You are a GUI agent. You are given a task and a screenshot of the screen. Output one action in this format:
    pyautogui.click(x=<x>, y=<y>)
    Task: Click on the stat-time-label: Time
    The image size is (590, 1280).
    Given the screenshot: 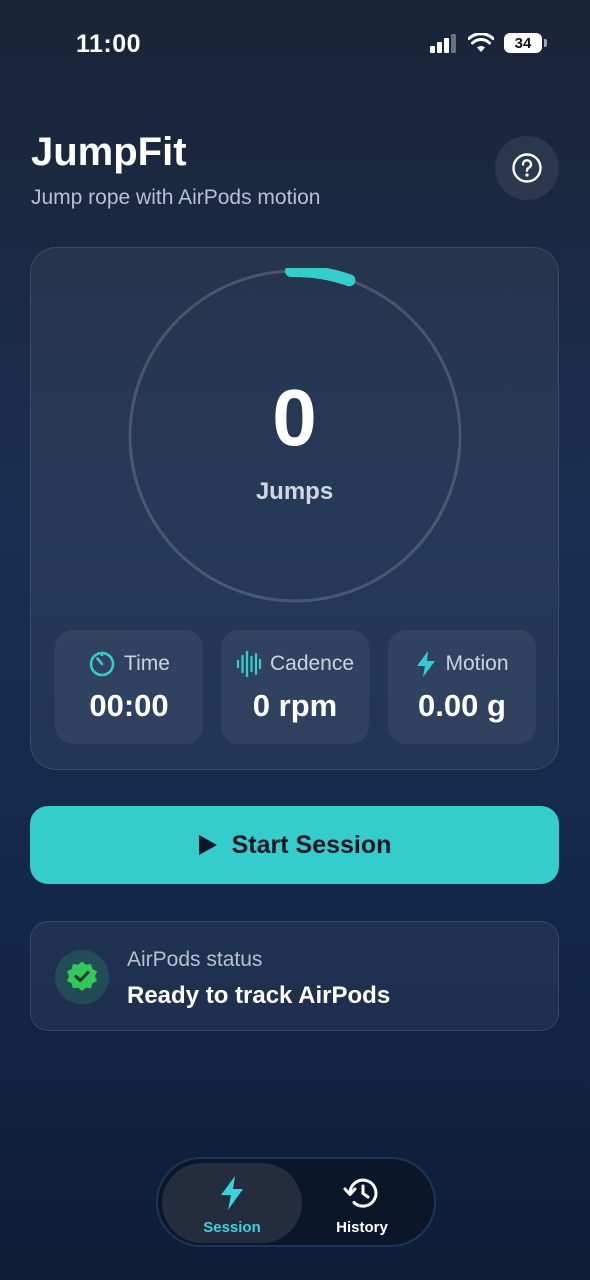 What is the action you would take?
    pyautogui.click(x=147, y=663)
    